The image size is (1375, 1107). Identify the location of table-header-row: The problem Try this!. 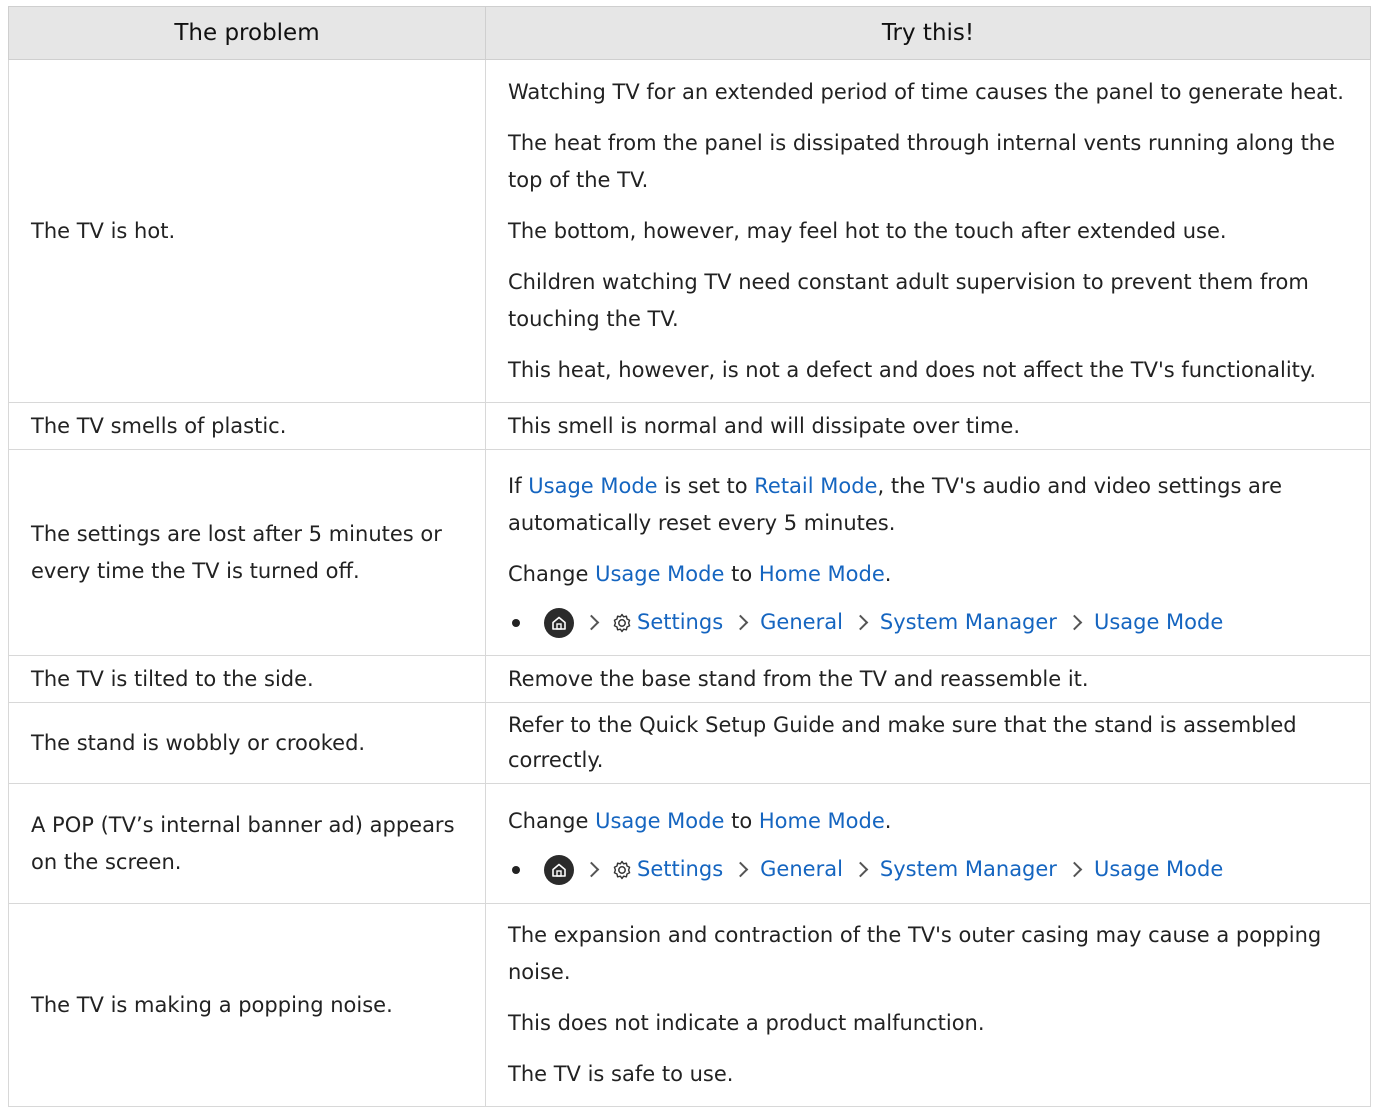
(689, 33).